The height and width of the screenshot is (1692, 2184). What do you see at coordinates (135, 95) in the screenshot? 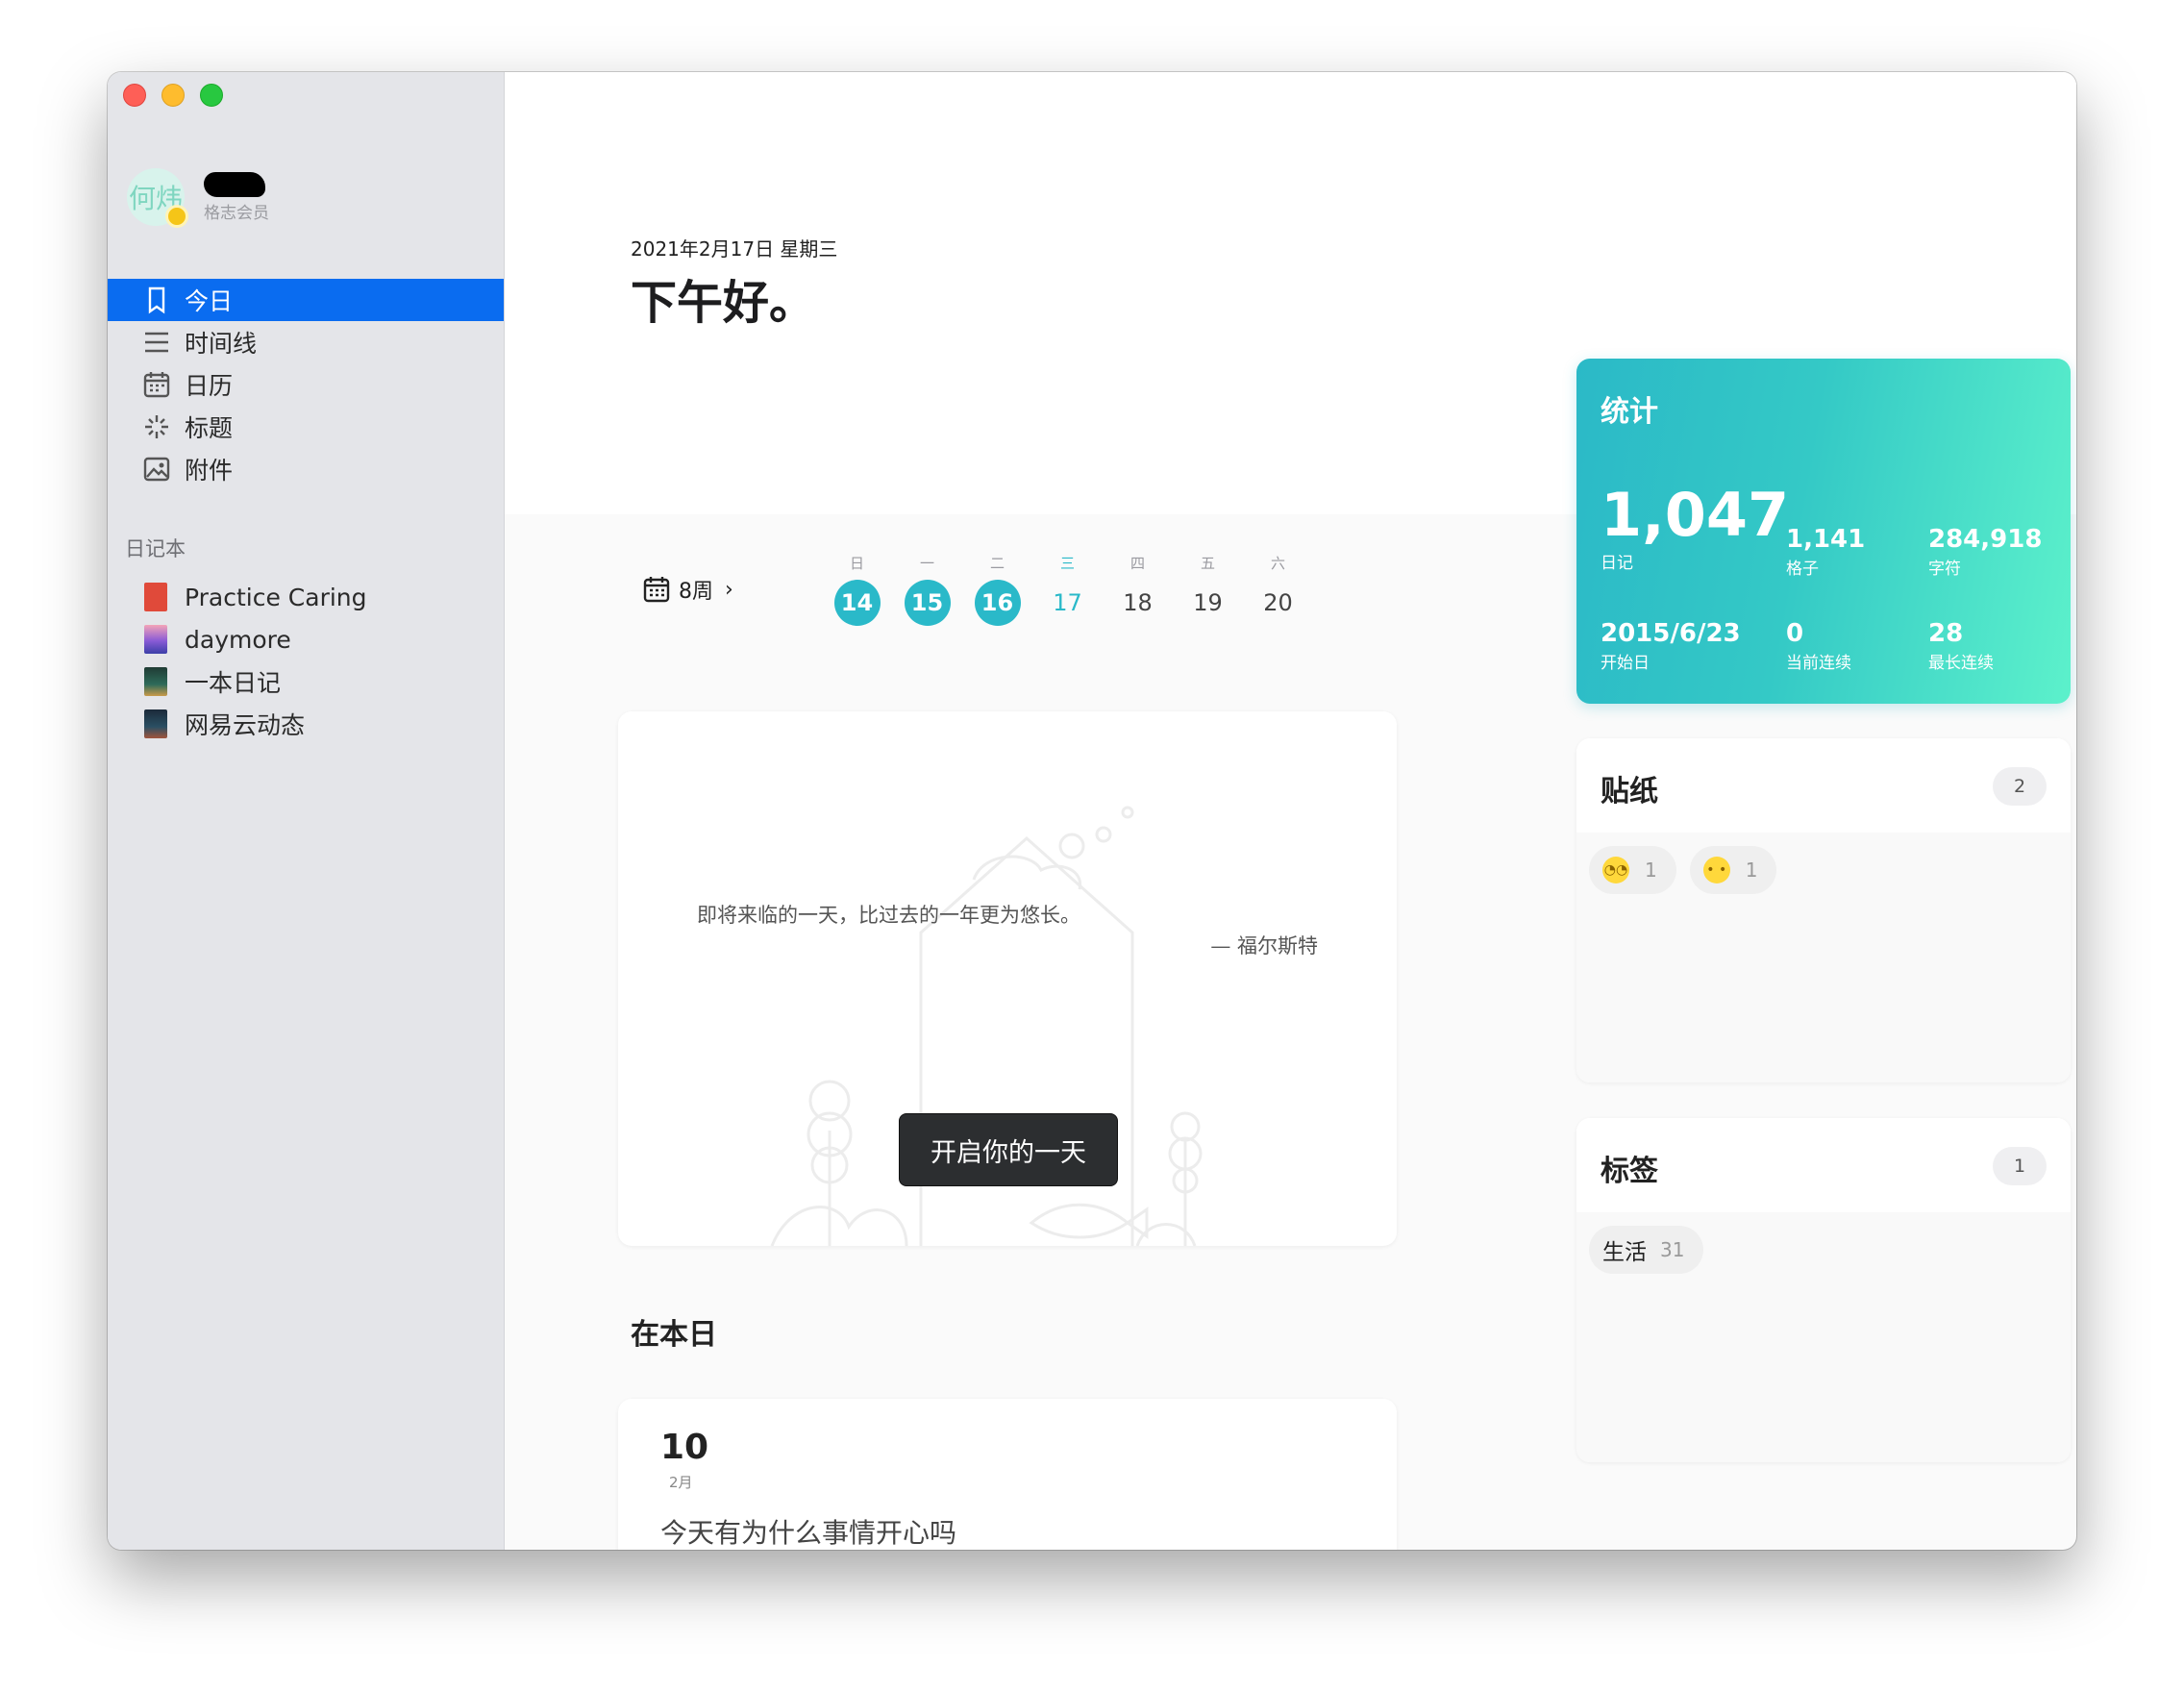
I see `close-window-button` at bounding box center [135, 95].